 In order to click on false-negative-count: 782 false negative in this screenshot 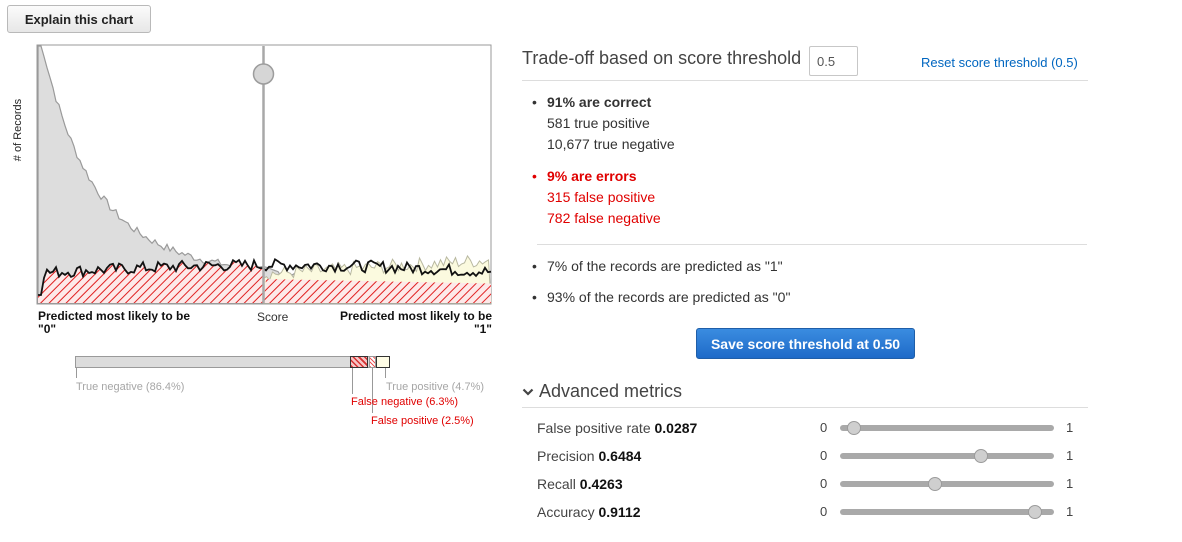, I will do `click(604, 218)`.